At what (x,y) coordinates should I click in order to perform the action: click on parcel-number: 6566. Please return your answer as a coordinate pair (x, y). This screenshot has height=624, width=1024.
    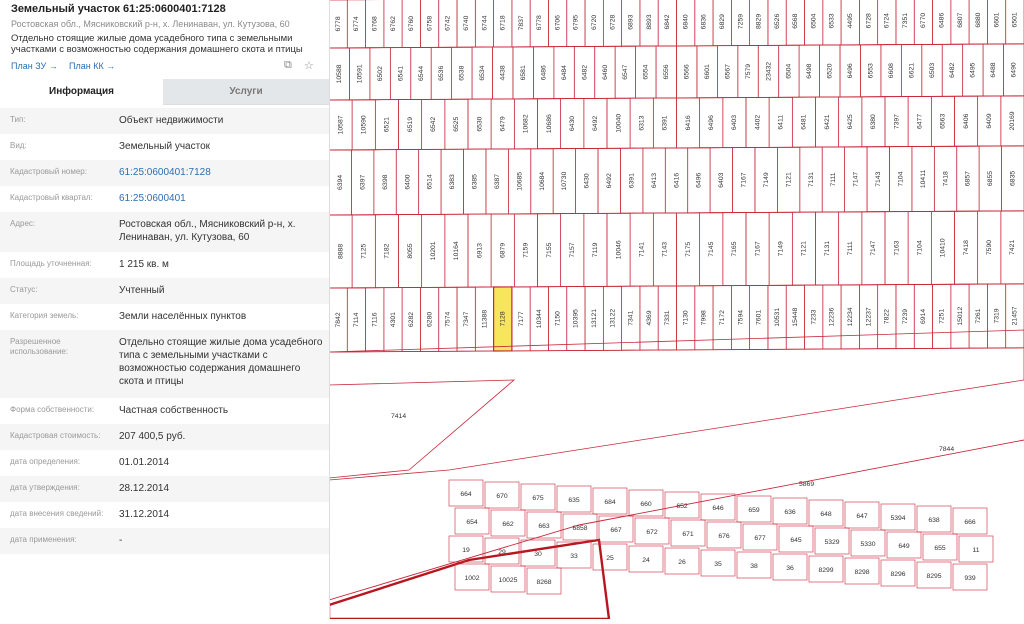
    Looking at the image, I should click on (687, 71).